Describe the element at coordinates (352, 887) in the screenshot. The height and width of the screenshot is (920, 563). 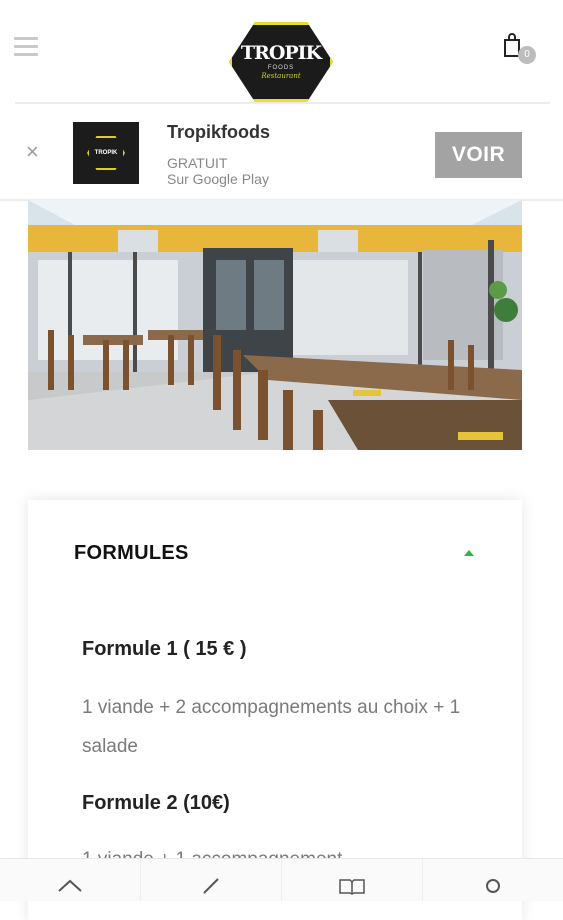
I see `book-icon` at that location.